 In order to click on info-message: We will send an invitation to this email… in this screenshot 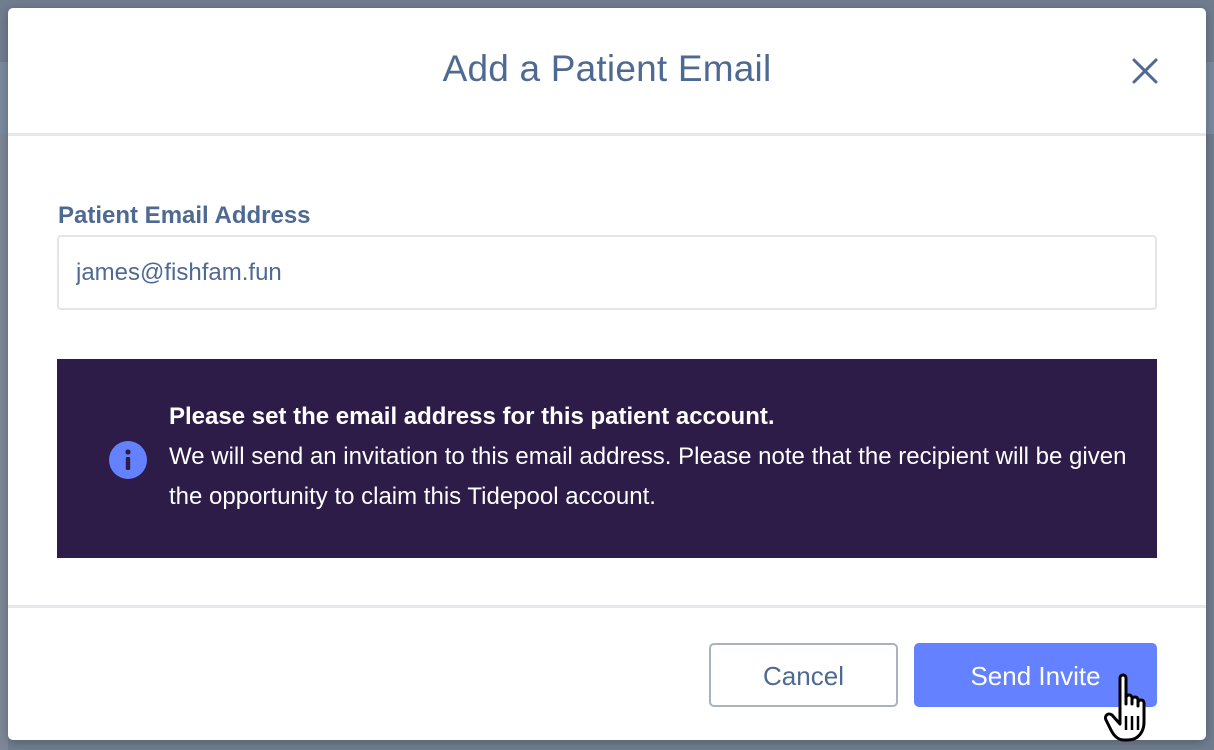, I will do `click(648, 476)`.